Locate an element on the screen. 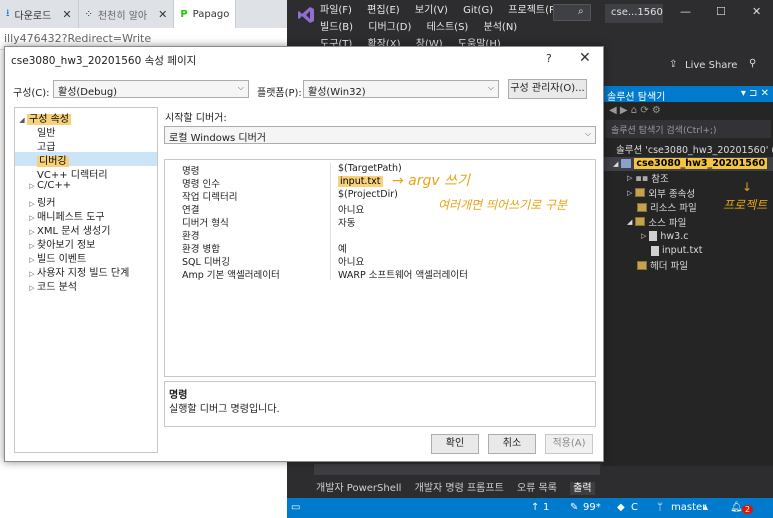 The height and width of the screenshot is (518, 773). tree-item-config-properties: ◢ 구성 속성 is located at coordinates (86, 117).